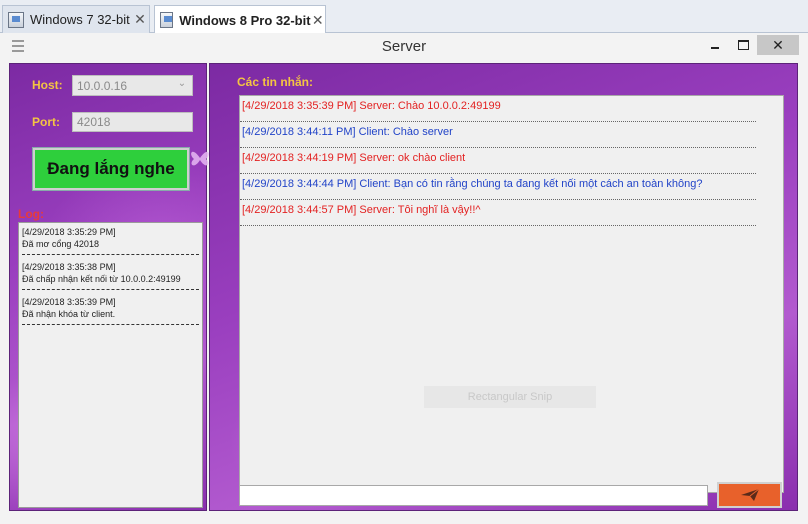 The height and width of the screenshot is (524, 808). What do you see at coordinates (778, 45) in the screenshot?
I see `close-button: ✕` at bounding box center [778, 45].